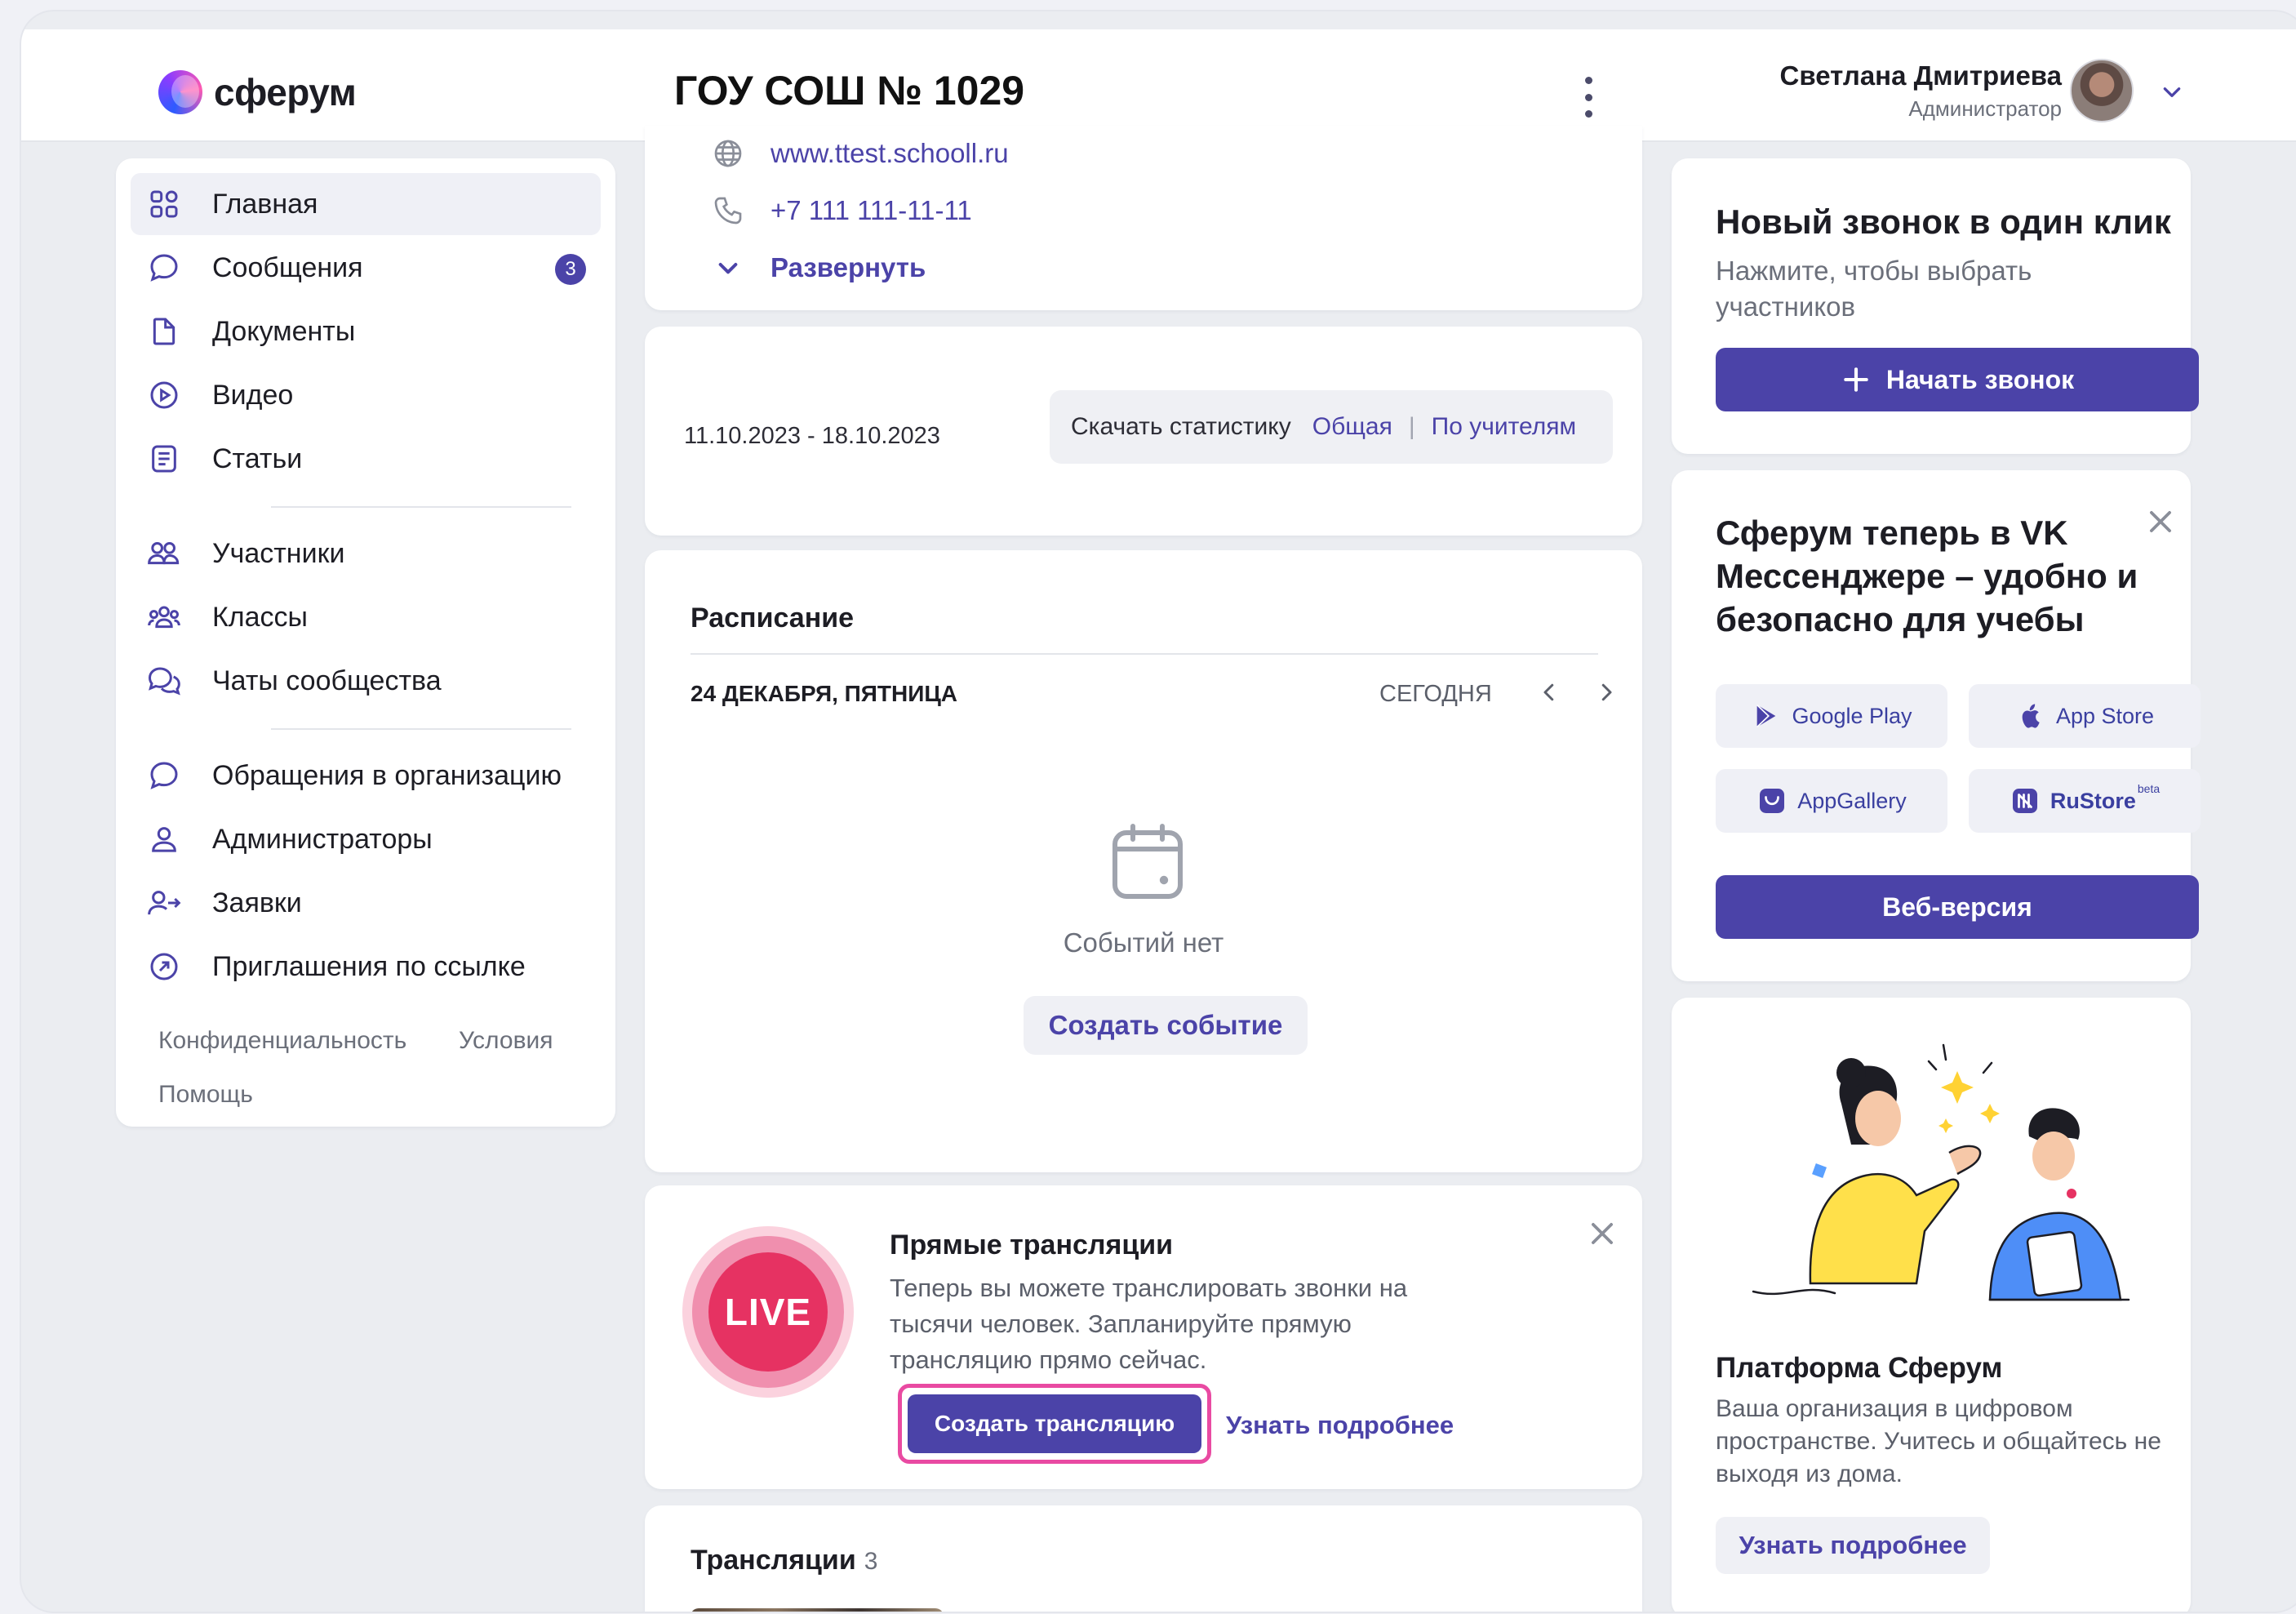  I want to click on today-button: СЕГОДНЯ, so click(1435, 694).